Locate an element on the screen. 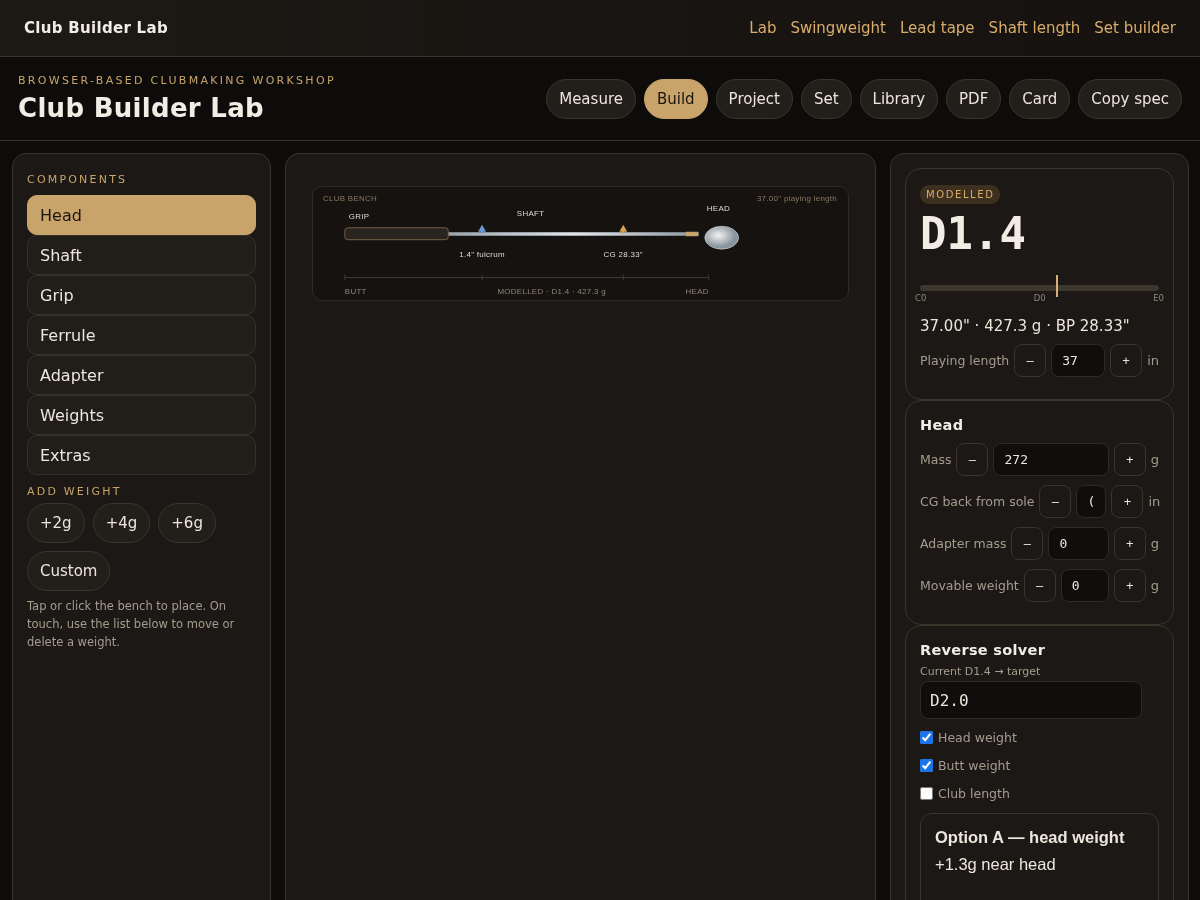 The image size is (1200, 900). field-label: CG back from sole is located at coordinates (977, 501).